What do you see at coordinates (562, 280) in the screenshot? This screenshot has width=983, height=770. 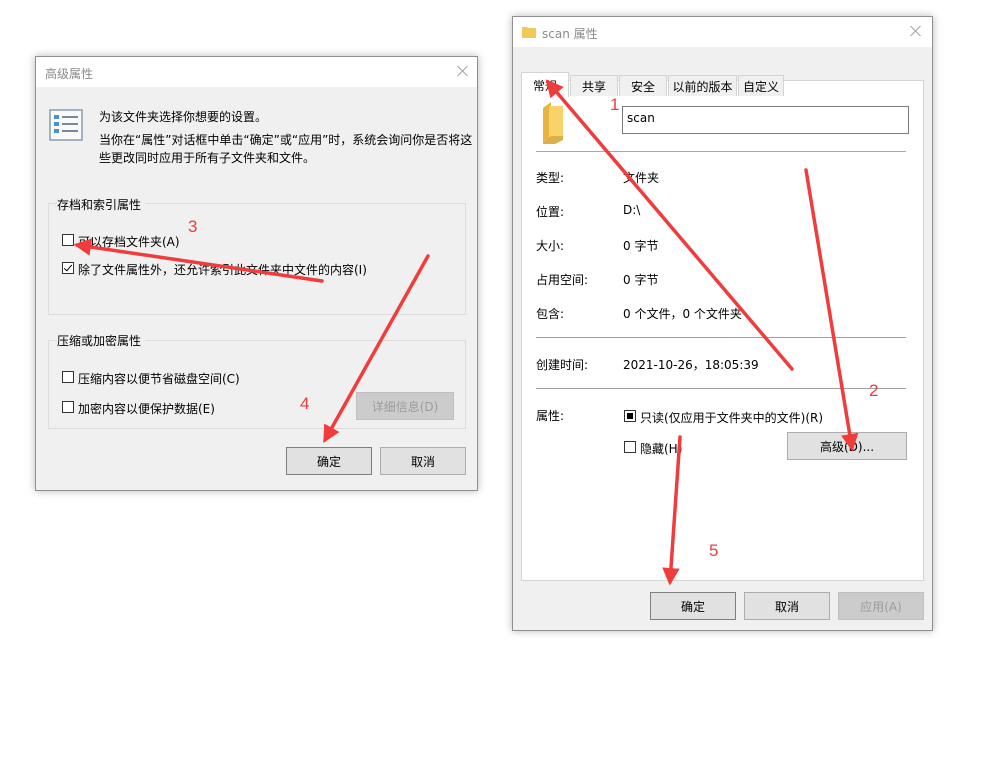 I see `size-on-disk-label: 占用空间:` at bounding box center [562, 280].